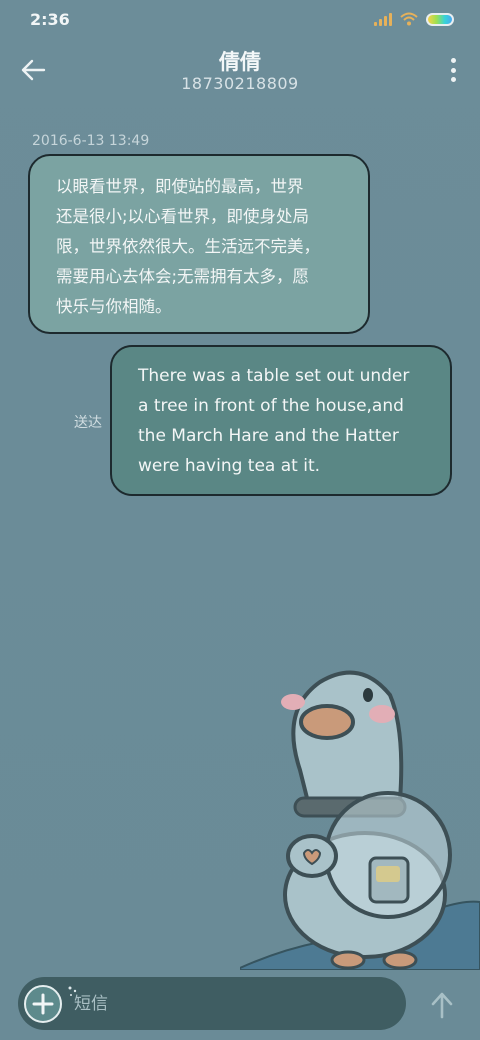  Describe the element at coordinates (271, 406) in the screenshot. I see `message-line: a tree in front of the house,and` at that location.